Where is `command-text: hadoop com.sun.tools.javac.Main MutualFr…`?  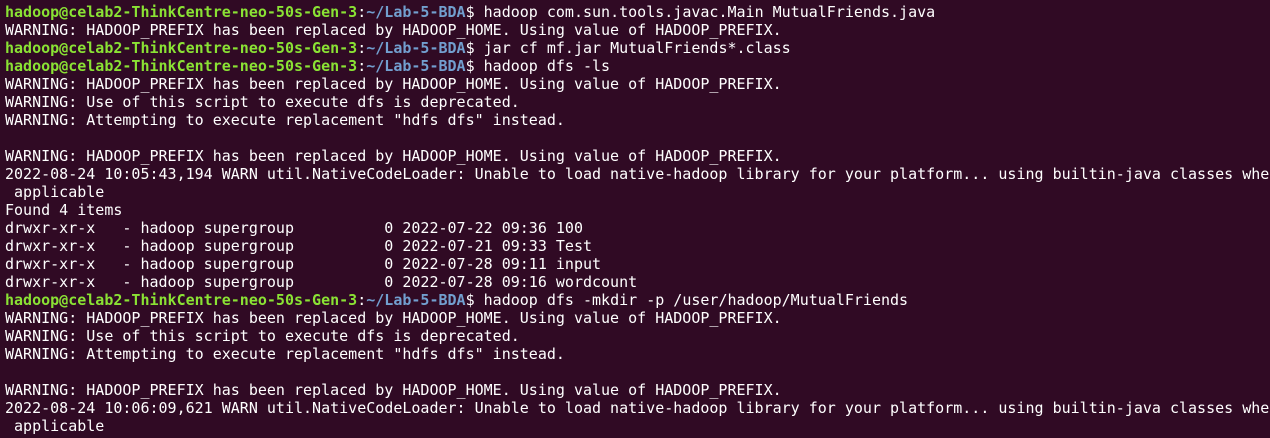 command-text: hadoop com.sun.tools.javac.Main MutualFr… is located at coordinates (705, 12).